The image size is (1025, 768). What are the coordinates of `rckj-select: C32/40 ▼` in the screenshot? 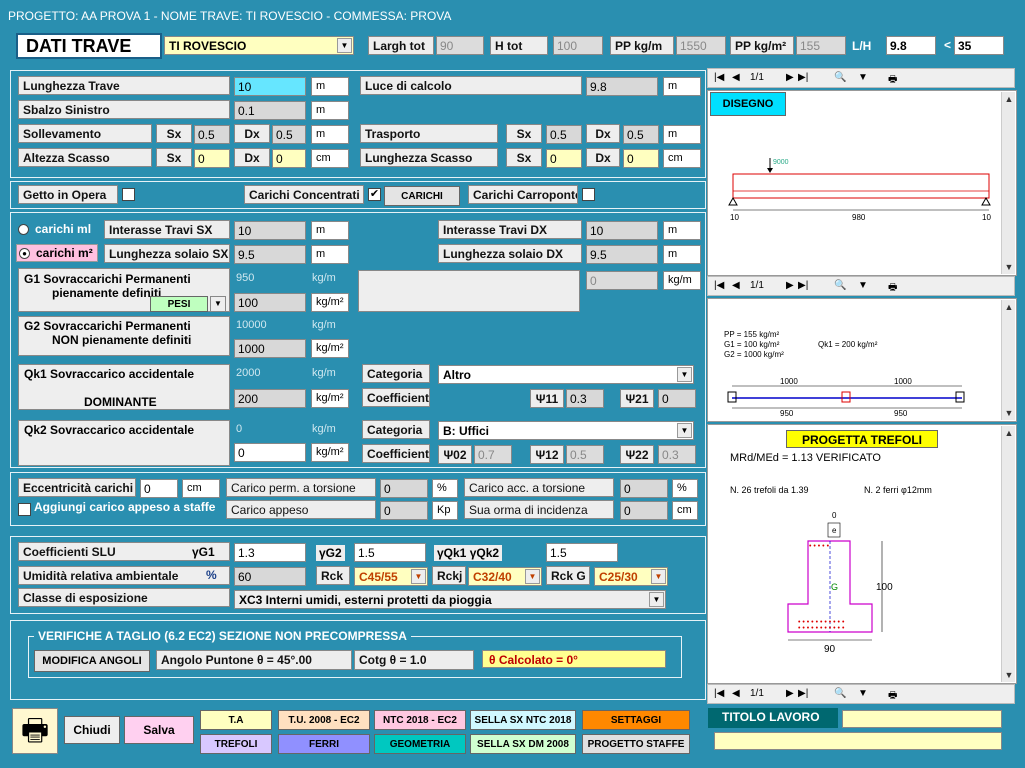 It's located at (505, 576).